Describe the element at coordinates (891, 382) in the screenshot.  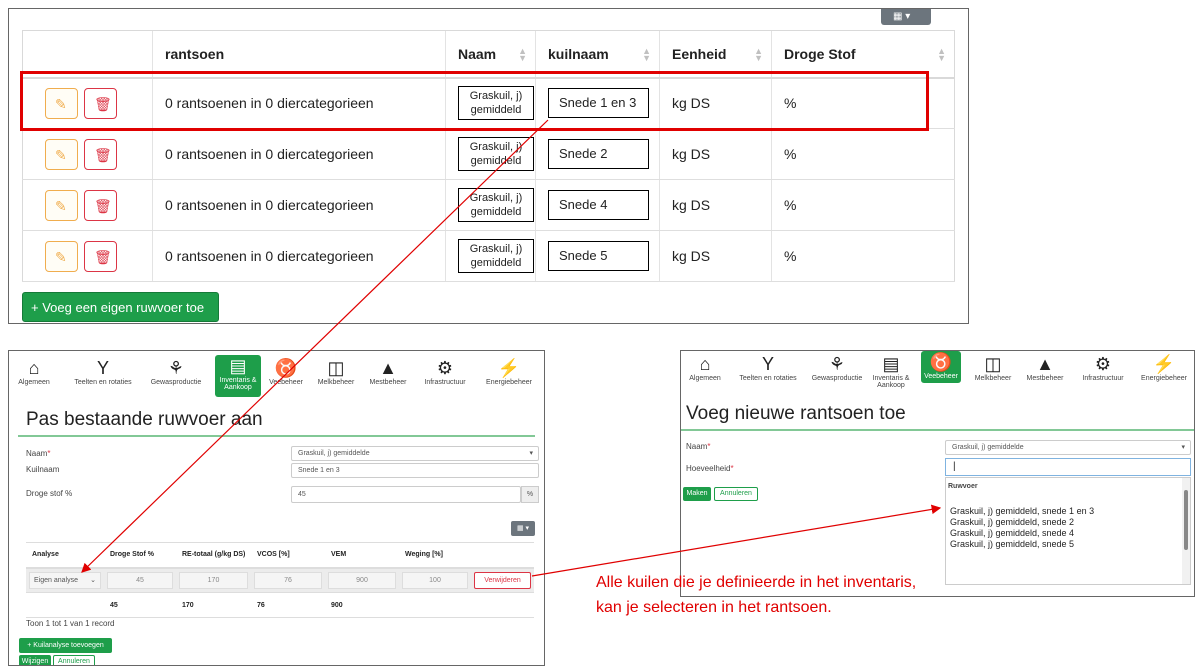
I see `nav-label: Inventaris & Aankoop` at that location.